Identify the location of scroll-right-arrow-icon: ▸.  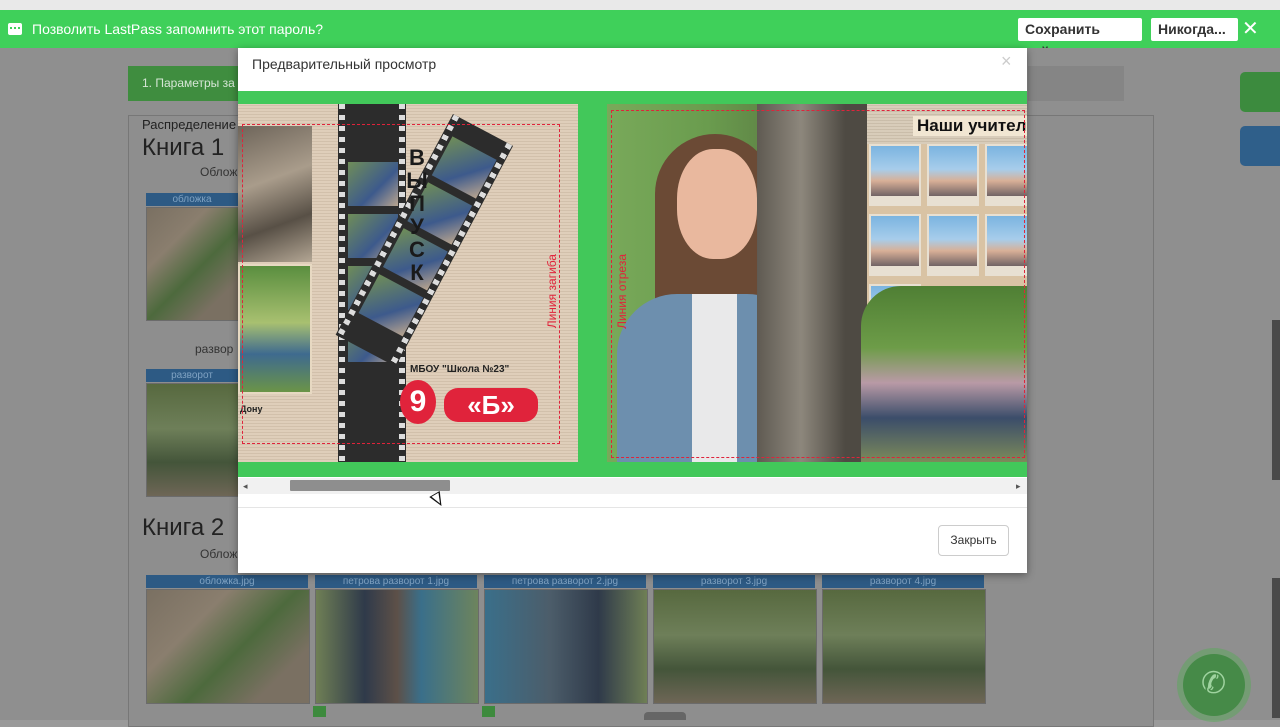
(1018, 486).